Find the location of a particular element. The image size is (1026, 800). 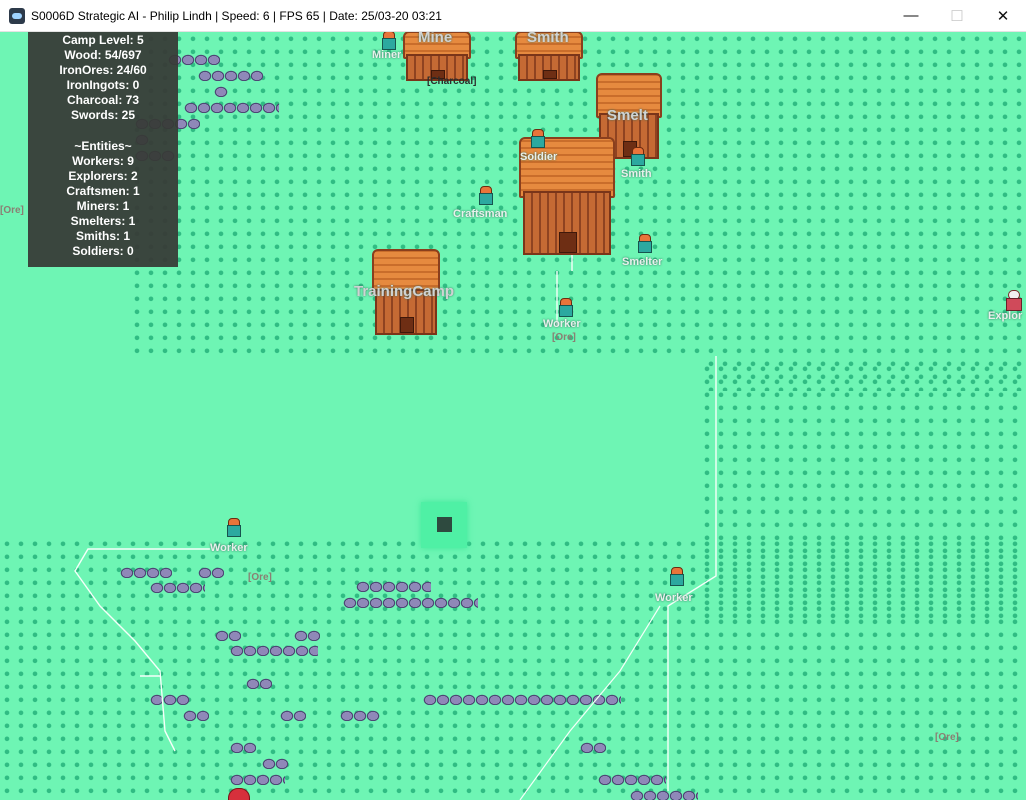

smith-unit is located at coordinates (637, 156).